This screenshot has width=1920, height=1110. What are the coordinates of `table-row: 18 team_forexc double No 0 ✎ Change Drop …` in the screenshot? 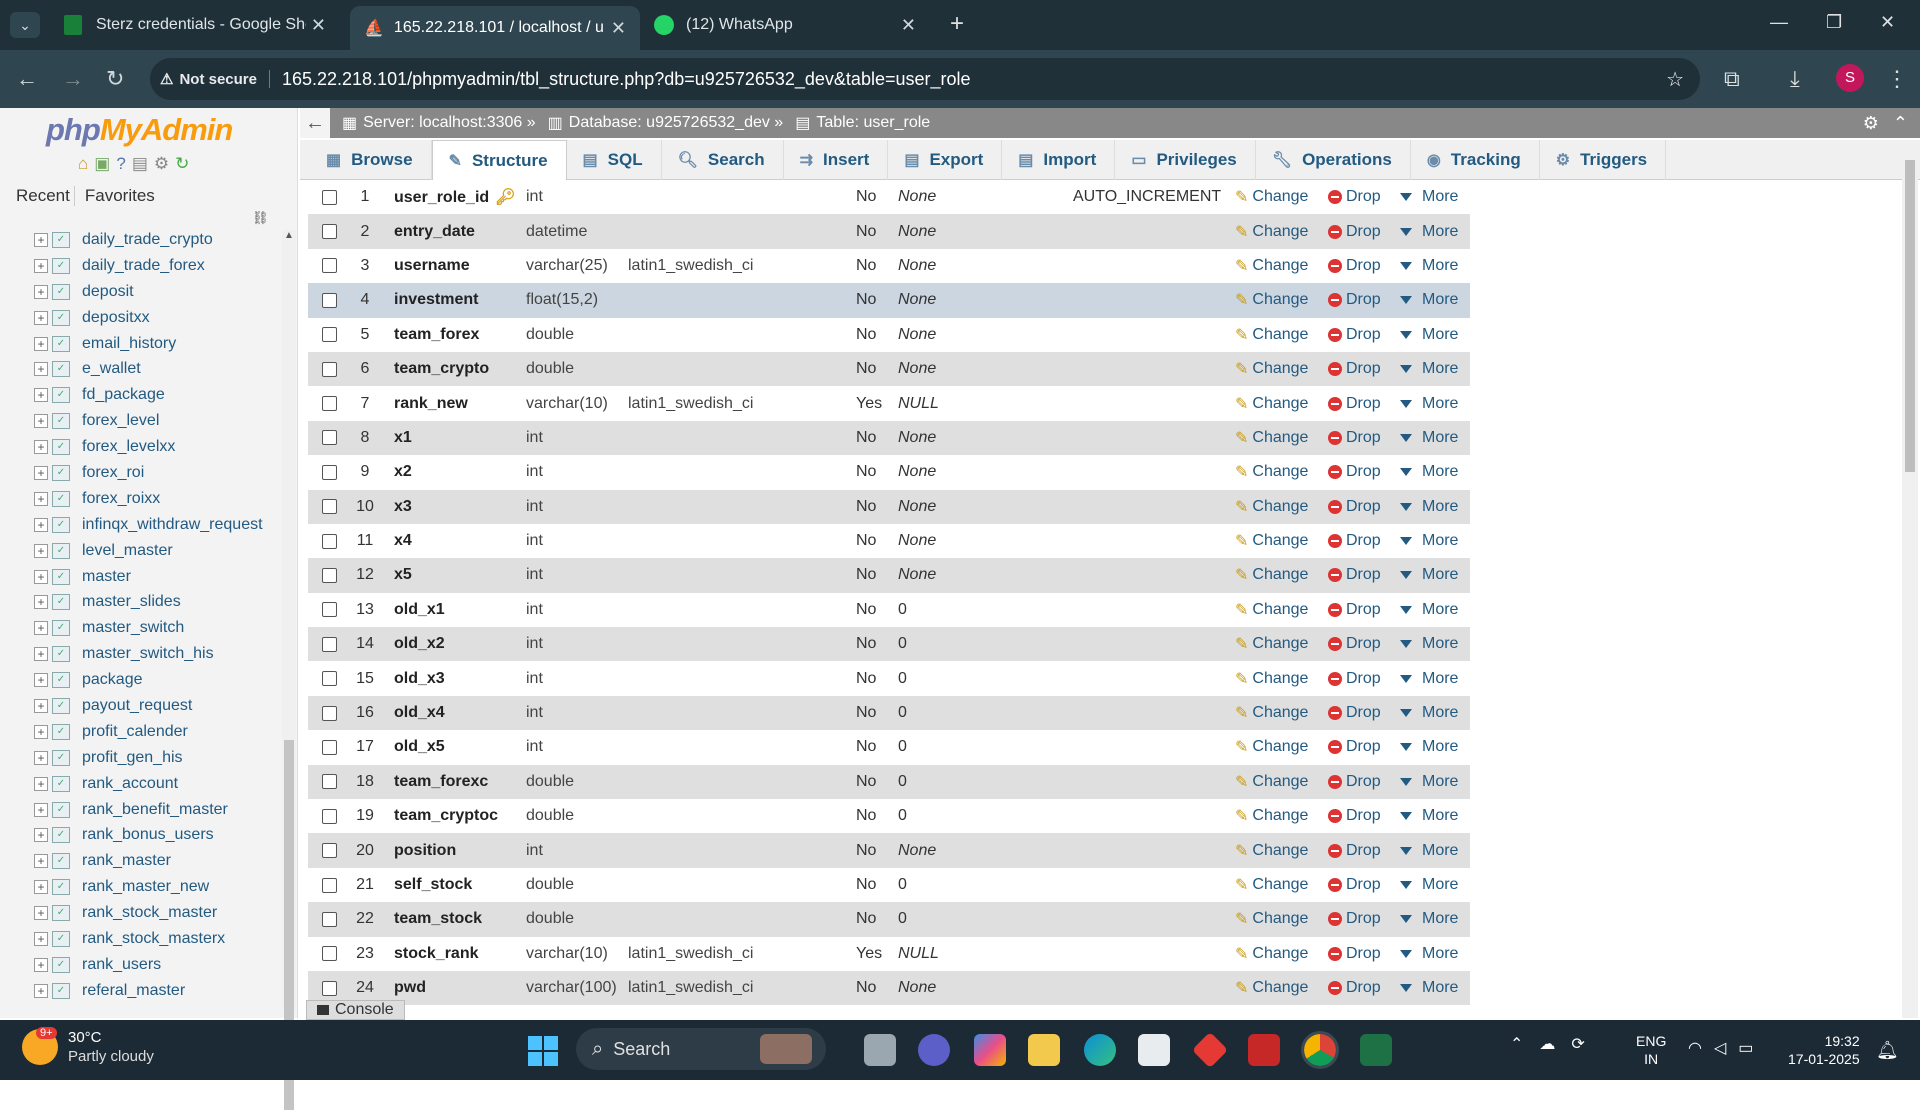 It's located at (889, 782).